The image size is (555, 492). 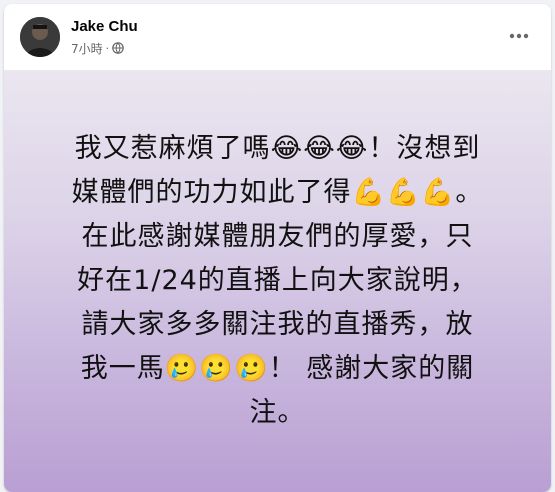 I want to click on post-header: Jake Chu 7小時 ·, so click(x=277, y=37).